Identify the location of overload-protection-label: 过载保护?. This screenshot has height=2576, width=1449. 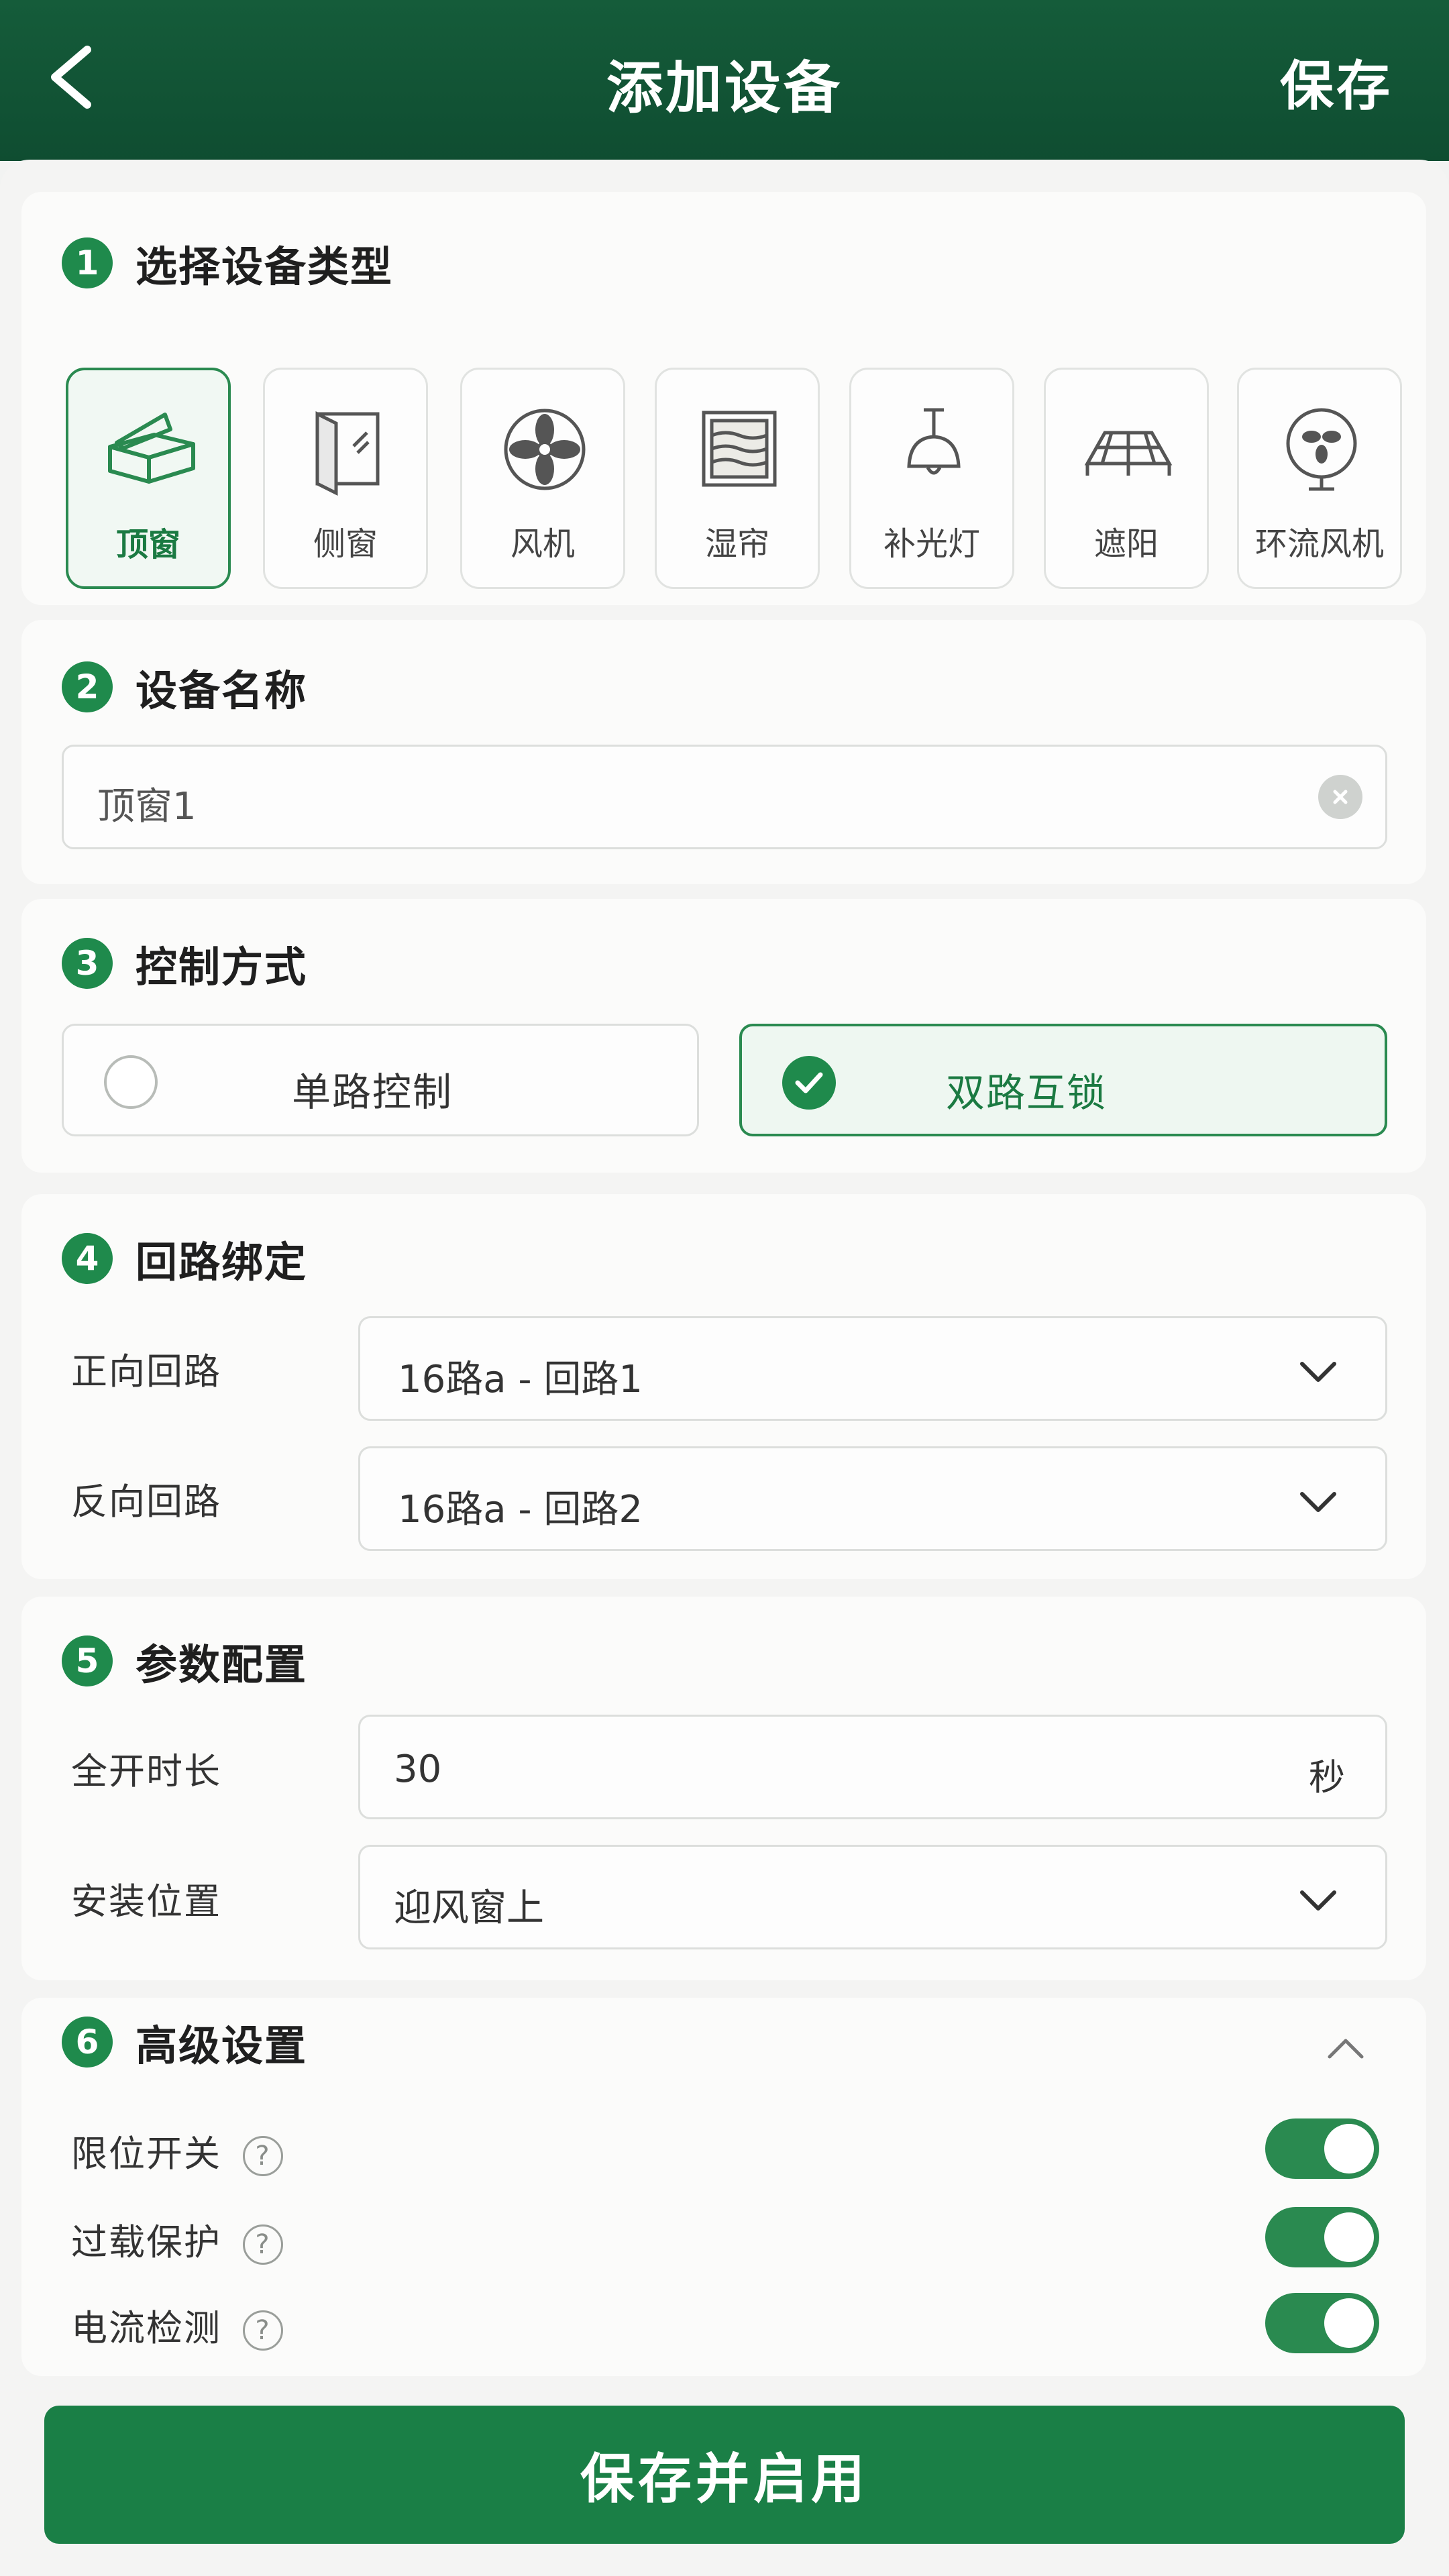
(177, 2238).